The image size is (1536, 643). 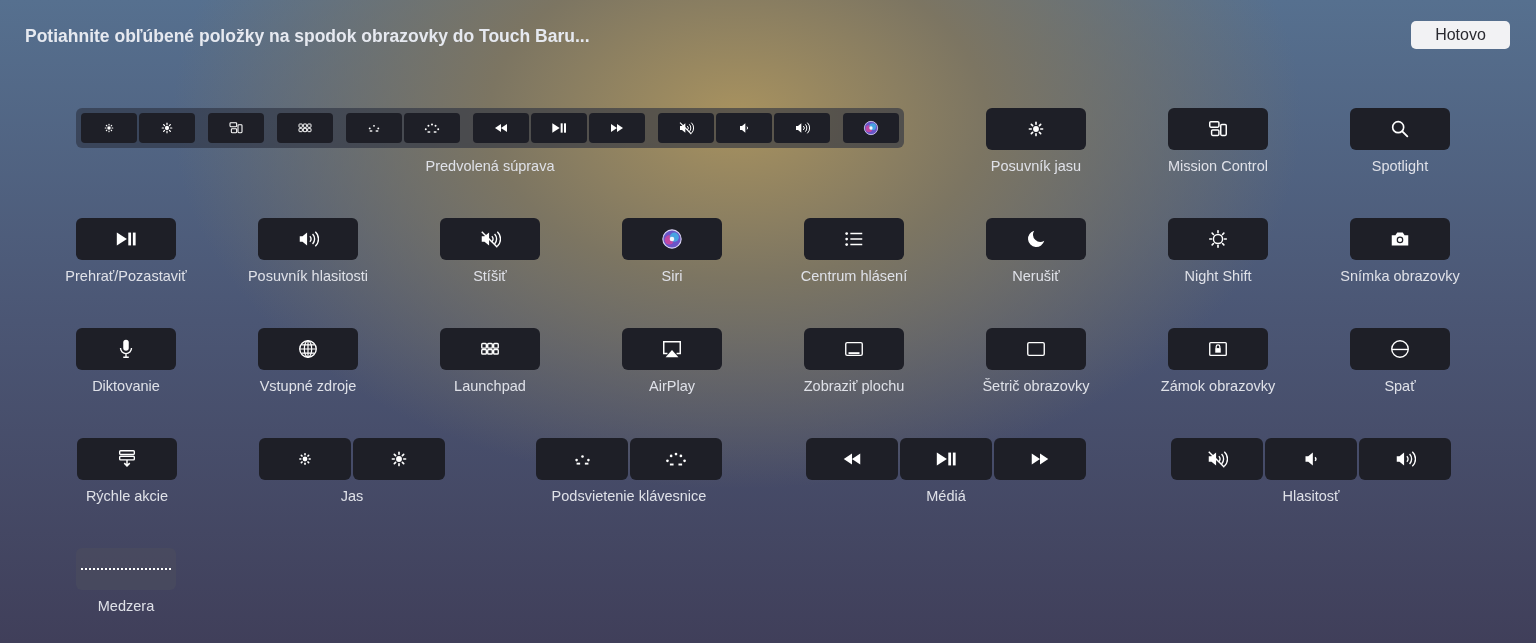 I want to click on item-label: Posuvník jasu, so click(x=1036, y=166).